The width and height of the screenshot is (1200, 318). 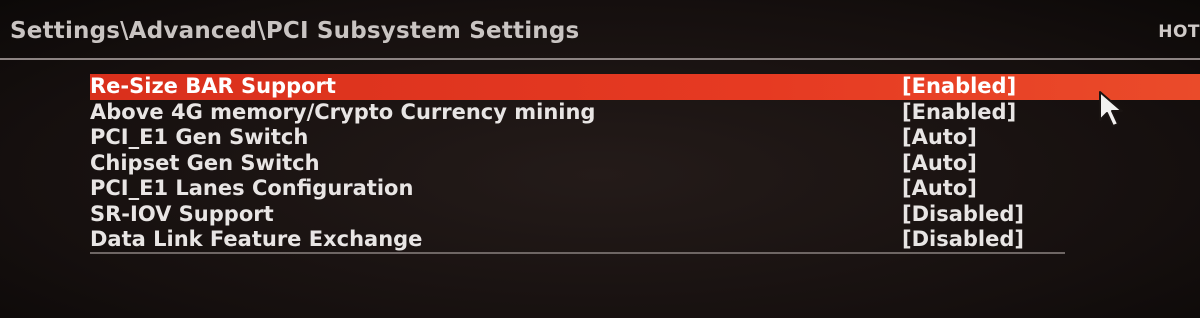 I want to click on menu-item-label: Chipset Gen Switch, so click(x=205, y=162).